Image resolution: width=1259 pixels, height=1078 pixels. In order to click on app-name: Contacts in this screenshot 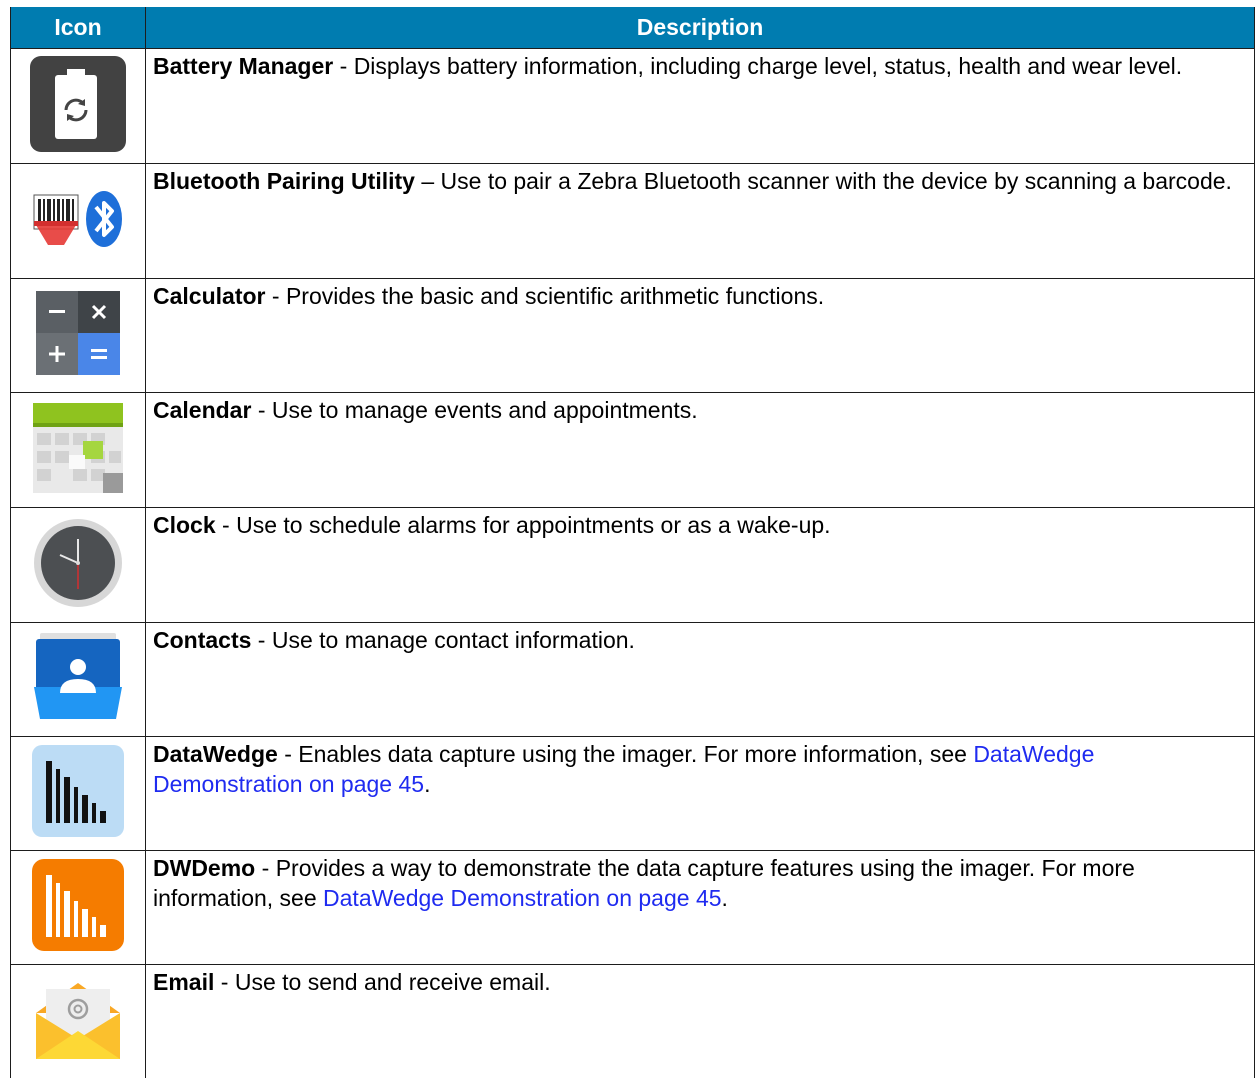, I will do `click(202, 640)`.